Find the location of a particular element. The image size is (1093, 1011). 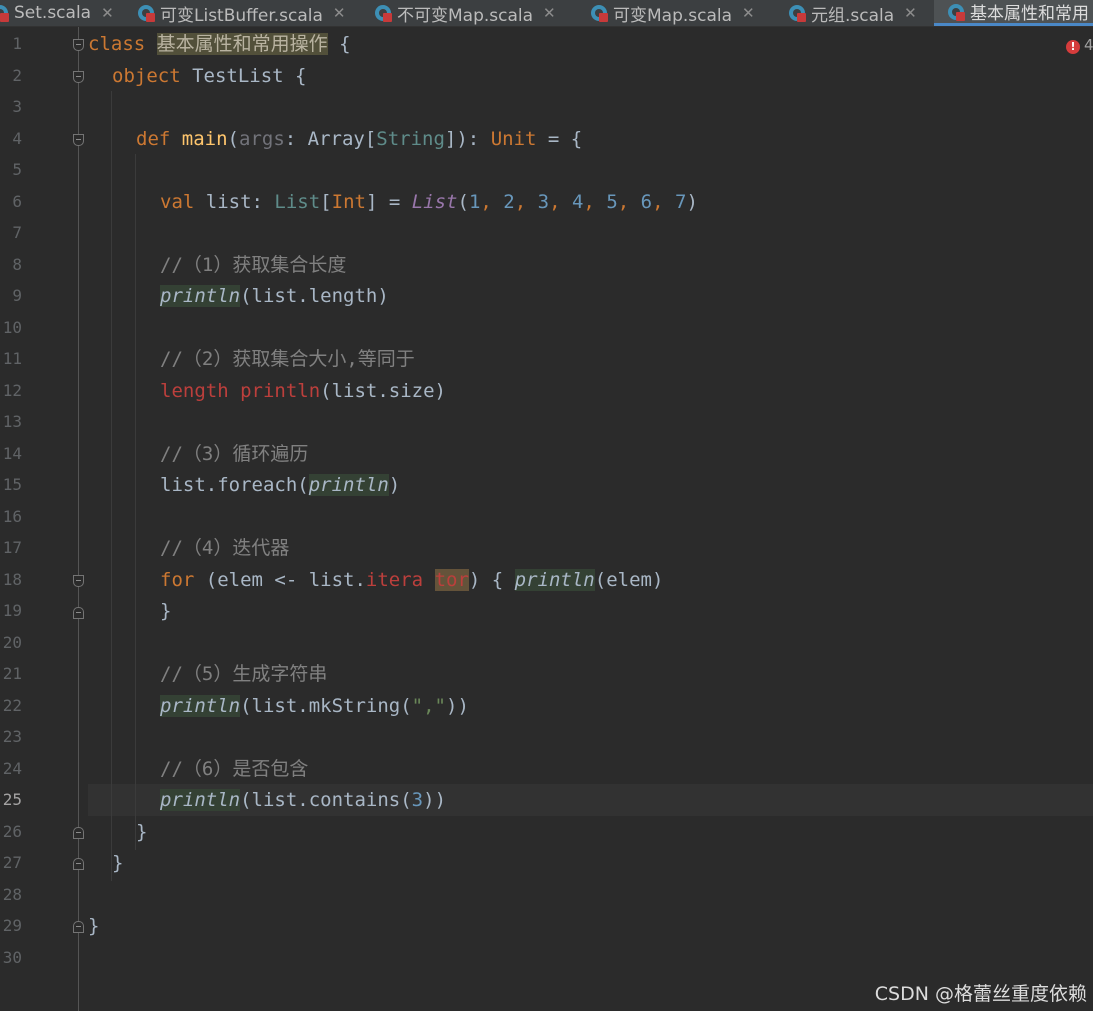

code-text: (list.length) is located at coordinates (314, 296).